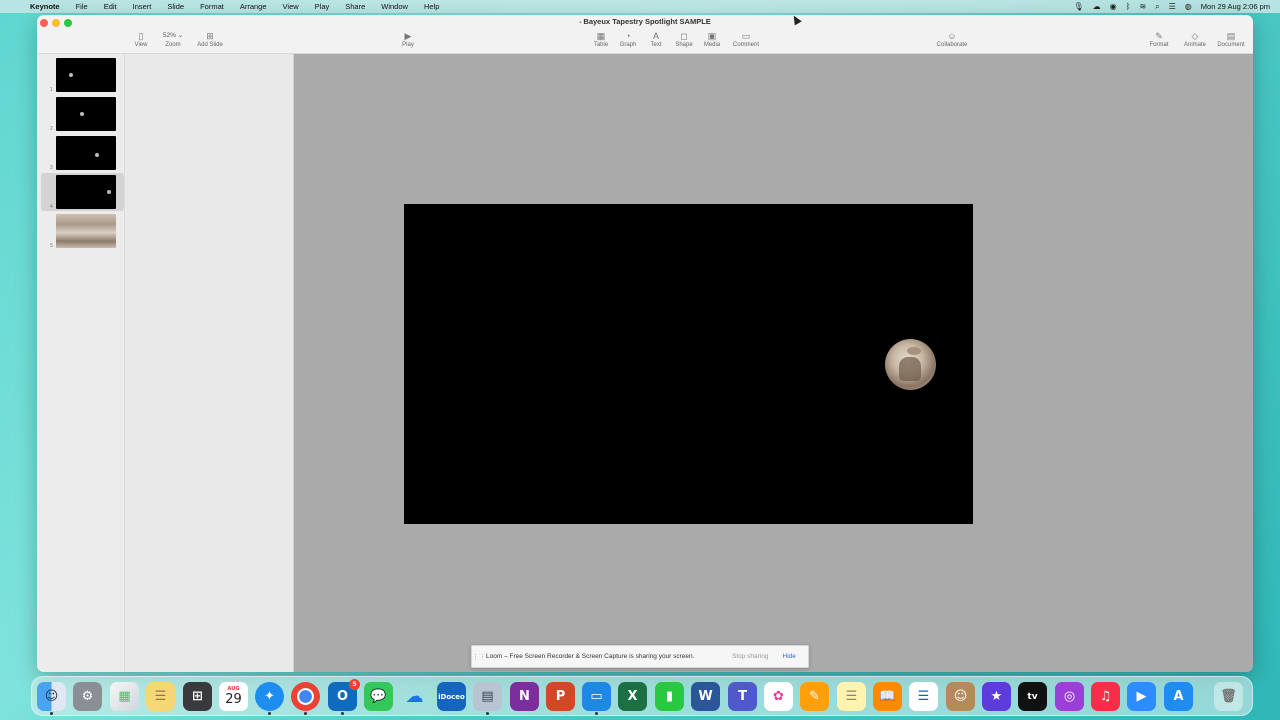 The image size is (1280, 720). I want to click on comment-icon: ▭, so click(746, 36).